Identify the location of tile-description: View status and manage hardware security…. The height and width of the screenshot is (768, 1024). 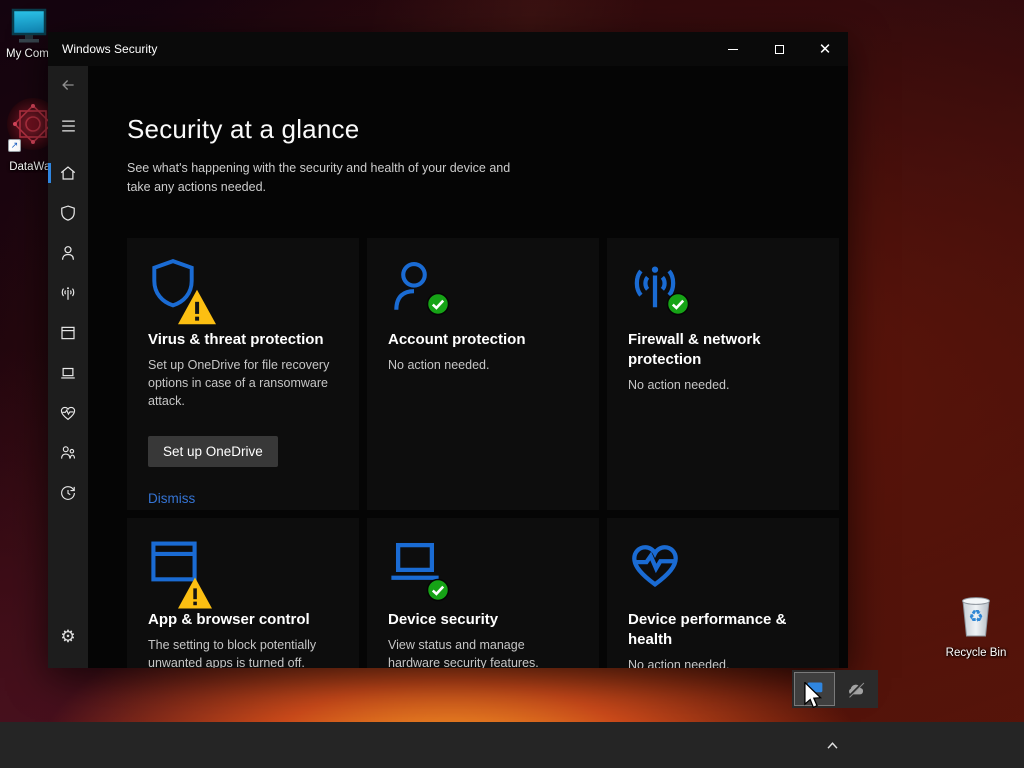
(463, 653).